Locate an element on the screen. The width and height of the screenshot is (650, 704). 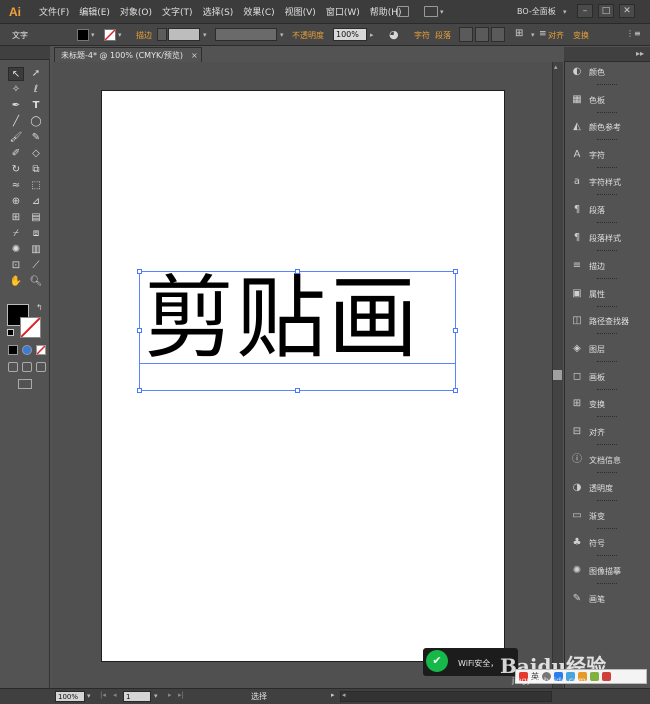
gradient-tool-icon: ▤ is located at coordinates (36, 218).